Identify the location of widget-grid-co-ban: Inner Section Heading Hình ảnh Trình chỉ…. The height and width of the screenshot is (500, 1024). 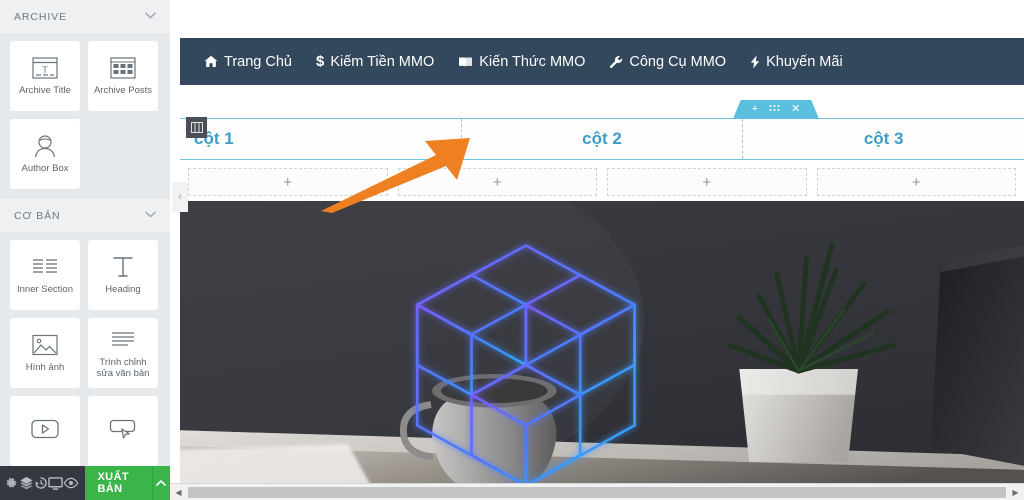
(85, 354).